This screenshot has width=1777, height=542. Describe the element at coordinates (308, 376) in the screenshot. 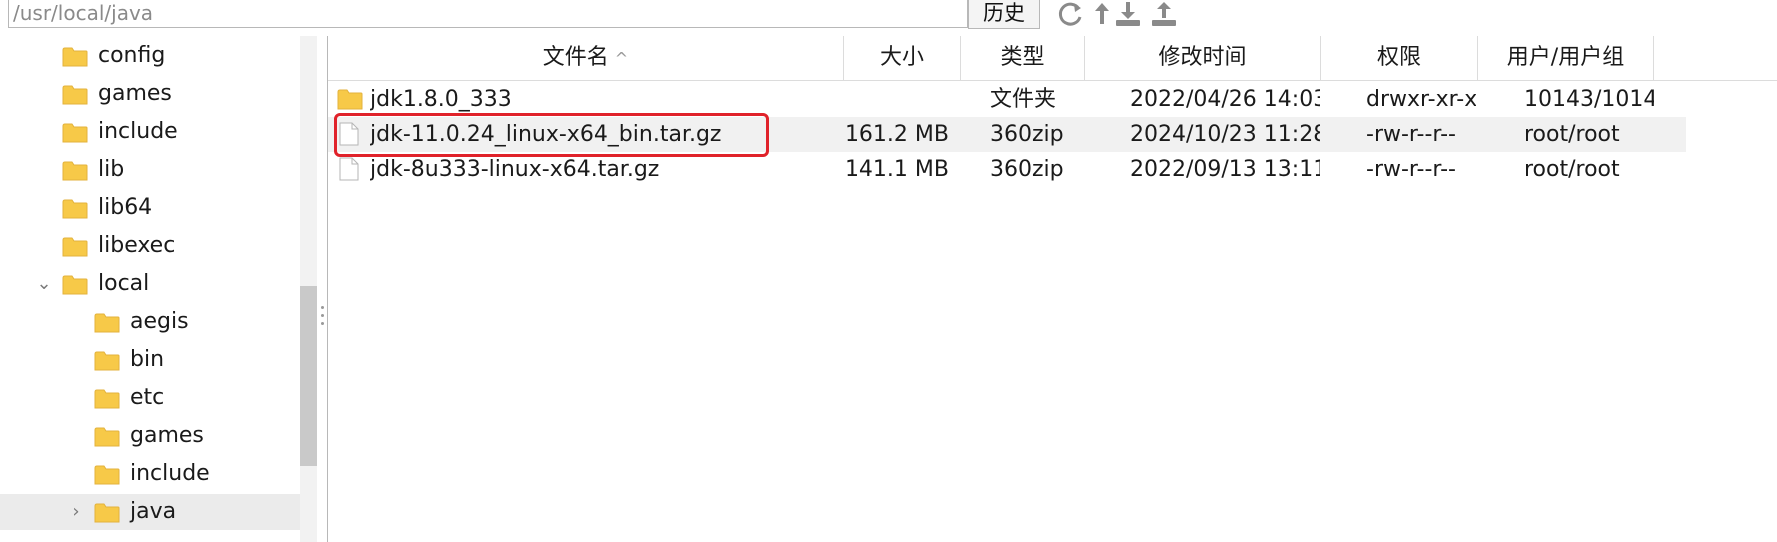

I see `scrollbar-thumb` at that location.